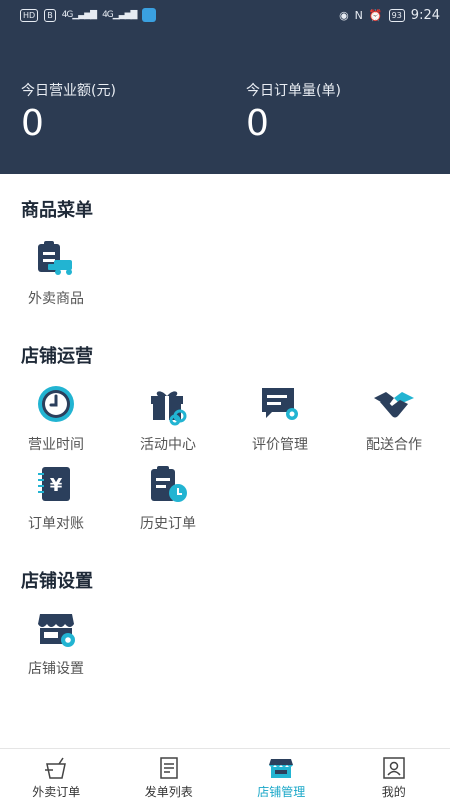  I want to click on battery-indicator: 93, so click(396, 15).